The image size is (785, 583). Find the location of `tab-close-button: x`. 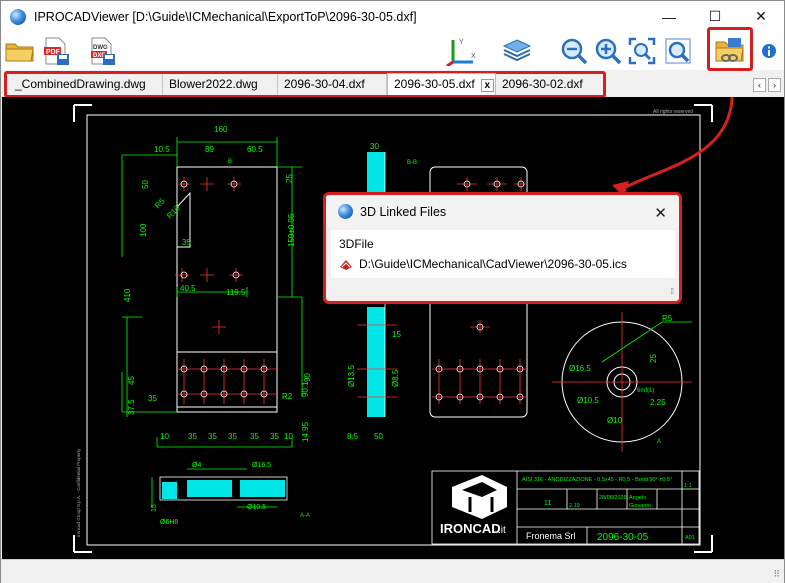

tab-close-button: x is located at coordinates (487, 85).